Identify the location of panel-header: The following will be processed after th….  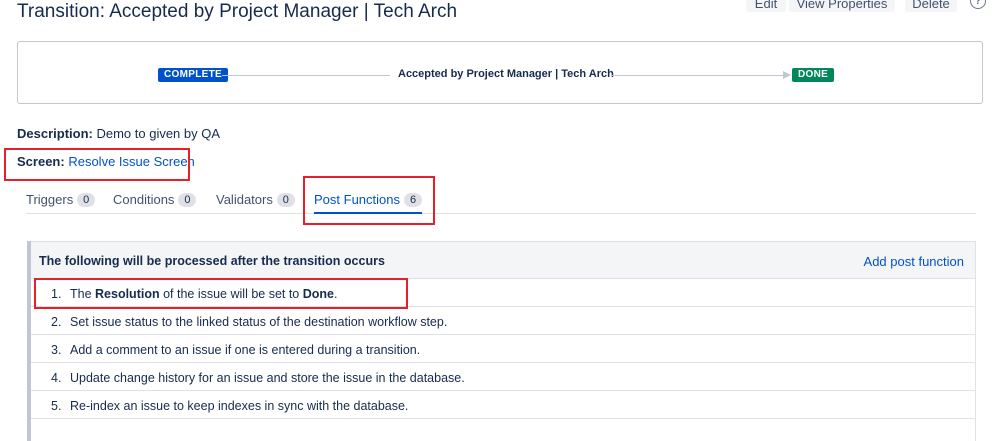
(503, 260).